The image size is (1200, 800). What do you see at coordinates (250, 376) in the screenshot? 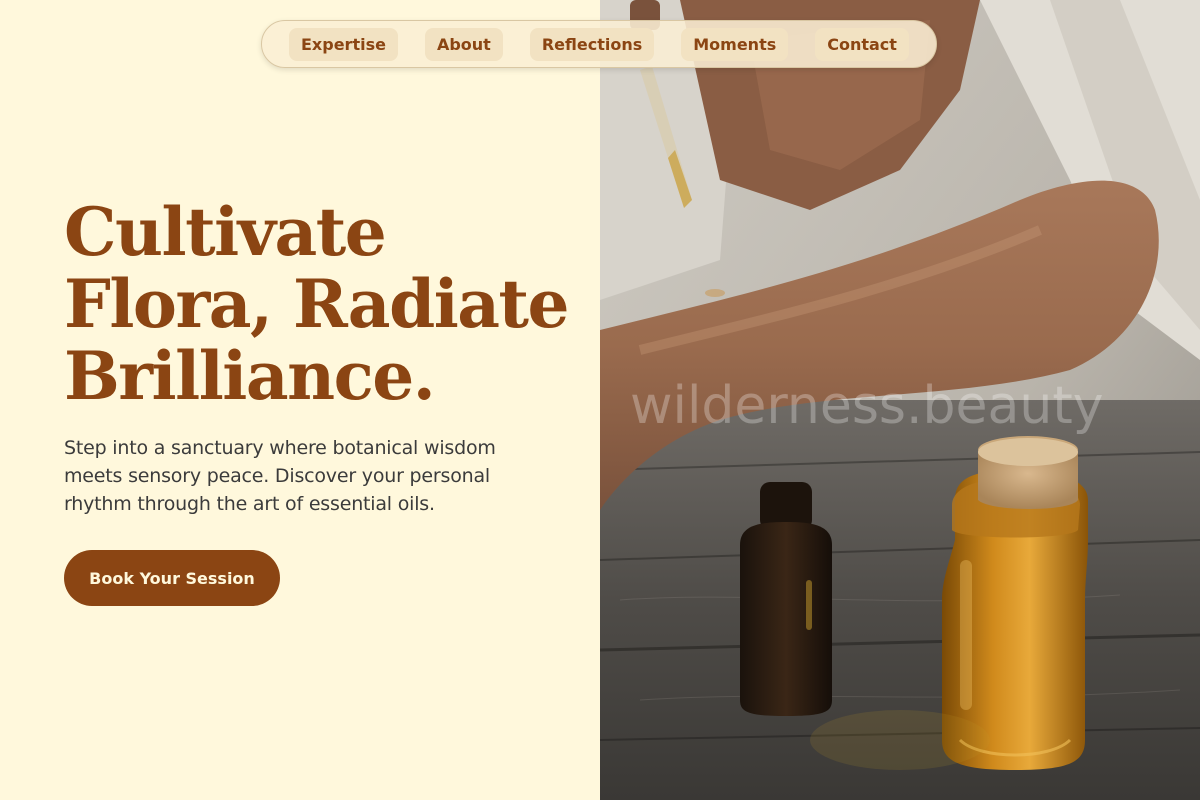
I see `hero-title-line-3: Brilliance.` at bounding box center [250, 376].